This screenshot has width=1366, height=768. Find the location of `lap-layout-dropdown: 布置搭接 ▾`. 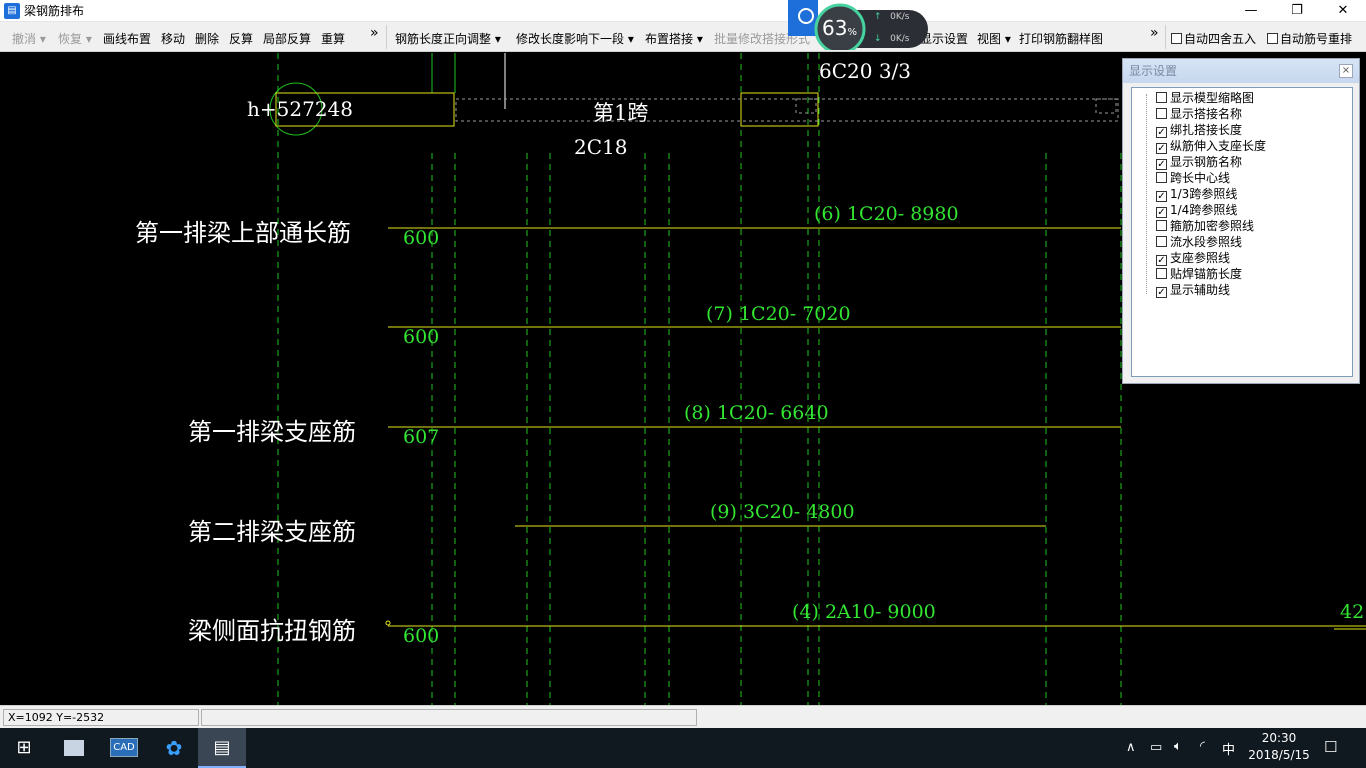

lap-layout-dropdown: 布置搭接 ▾ is located at coordinates (674, 38).